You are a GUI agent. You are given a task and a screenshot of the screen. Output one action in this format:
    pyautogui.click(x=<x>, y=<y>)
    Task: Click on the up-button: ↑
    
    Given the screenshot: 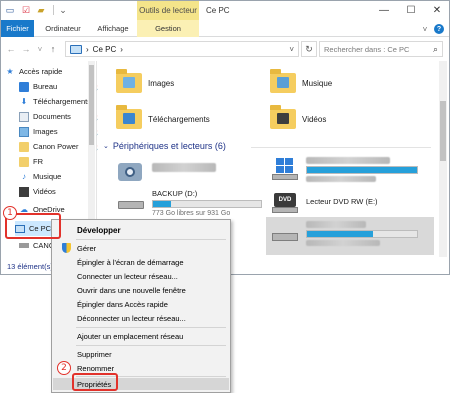 What is the action you would take?
    pyautogui.click(x=53, y=49)
    